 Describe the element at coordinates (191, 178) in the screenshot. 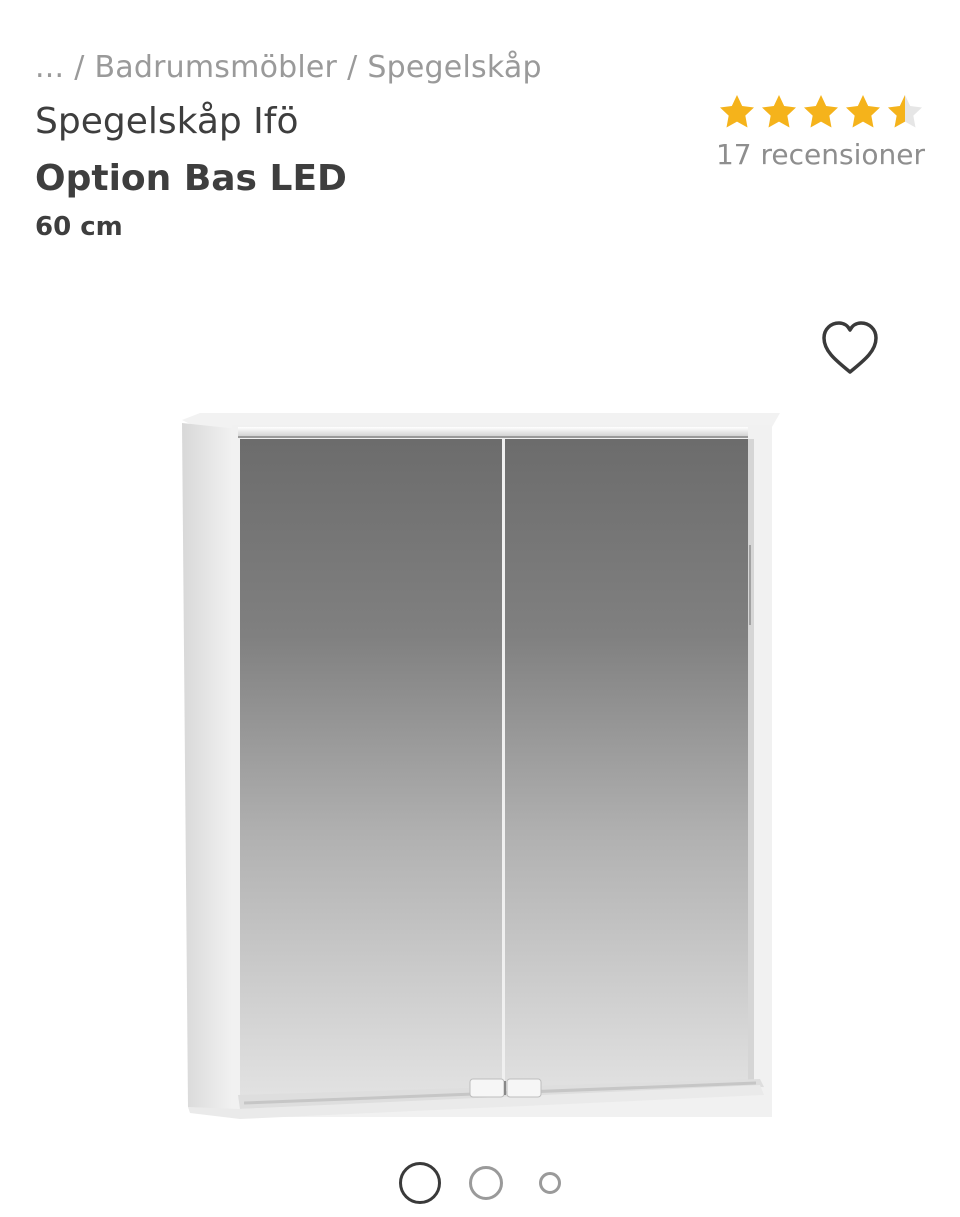

I see `product-title-model: Option Bas LED` at that location.